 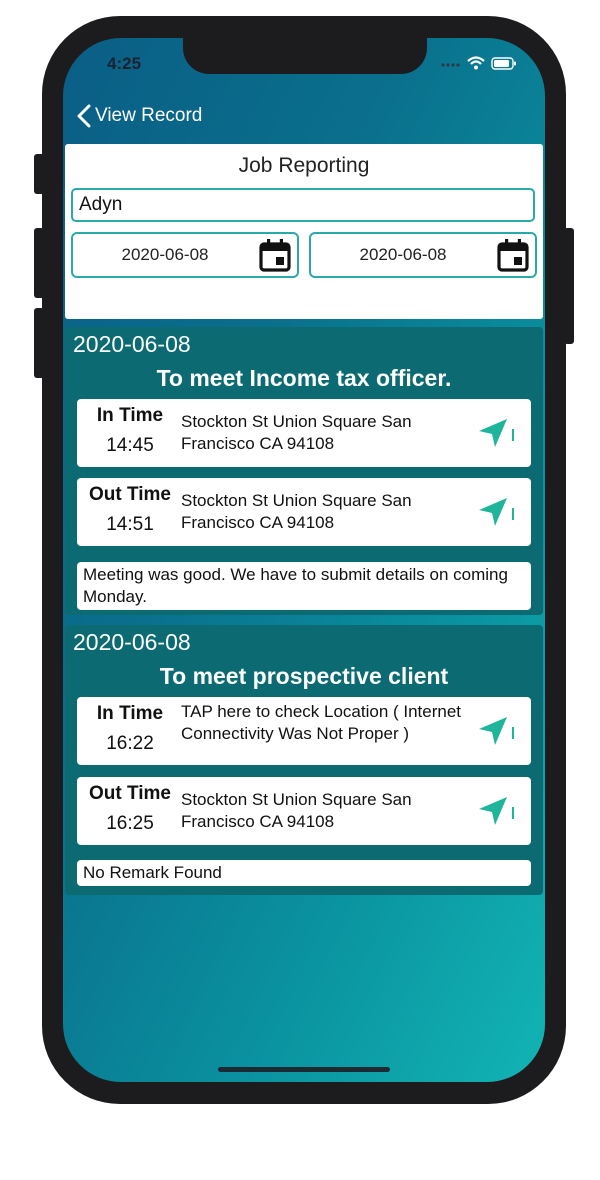 What do you see at coordinates (149, 115) in the screenshot?
I see `back-label: View Record` at bounding box center [149, 115].